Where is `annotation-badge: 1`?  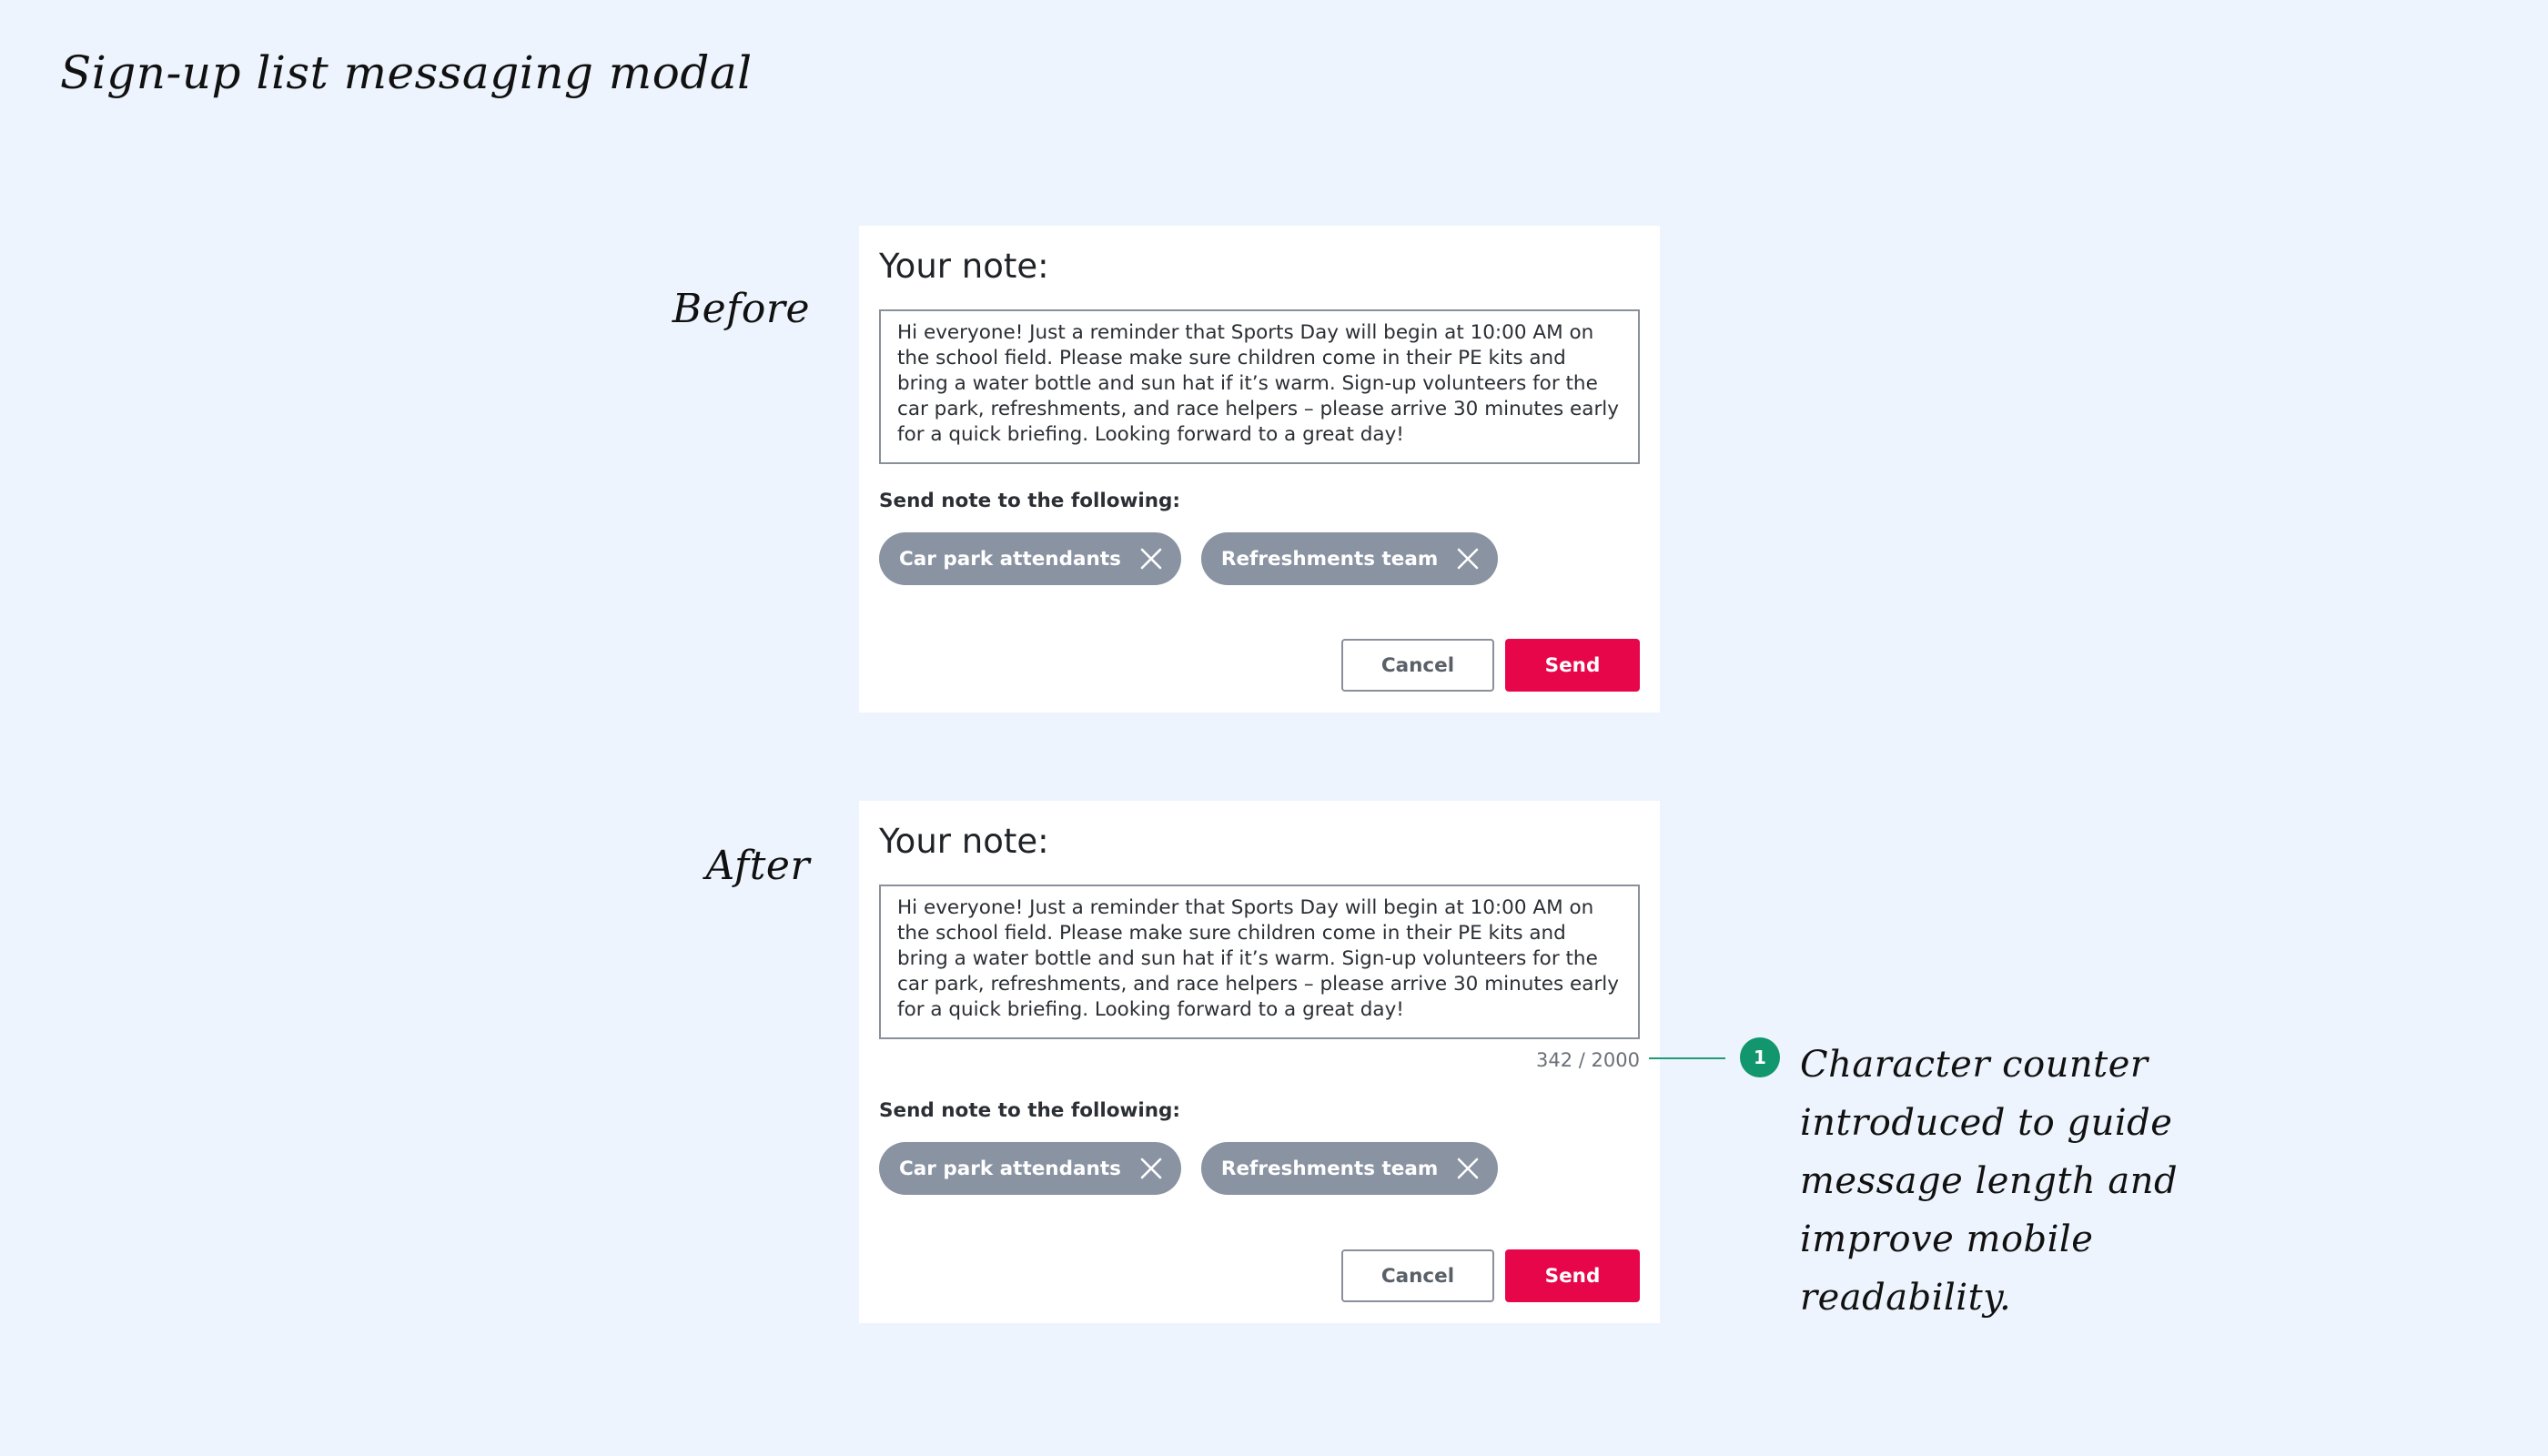
annotation-badge: 1 is located at coordinates (1760, 1057).